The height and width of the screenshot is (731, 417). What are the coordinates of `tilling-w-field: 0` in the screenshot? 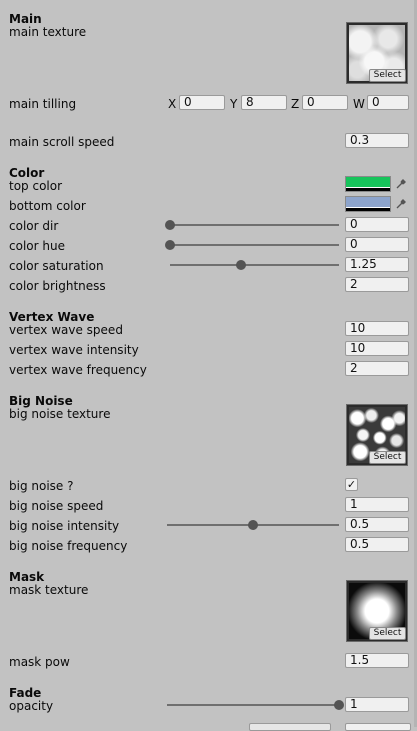 It's located at (388, 102).